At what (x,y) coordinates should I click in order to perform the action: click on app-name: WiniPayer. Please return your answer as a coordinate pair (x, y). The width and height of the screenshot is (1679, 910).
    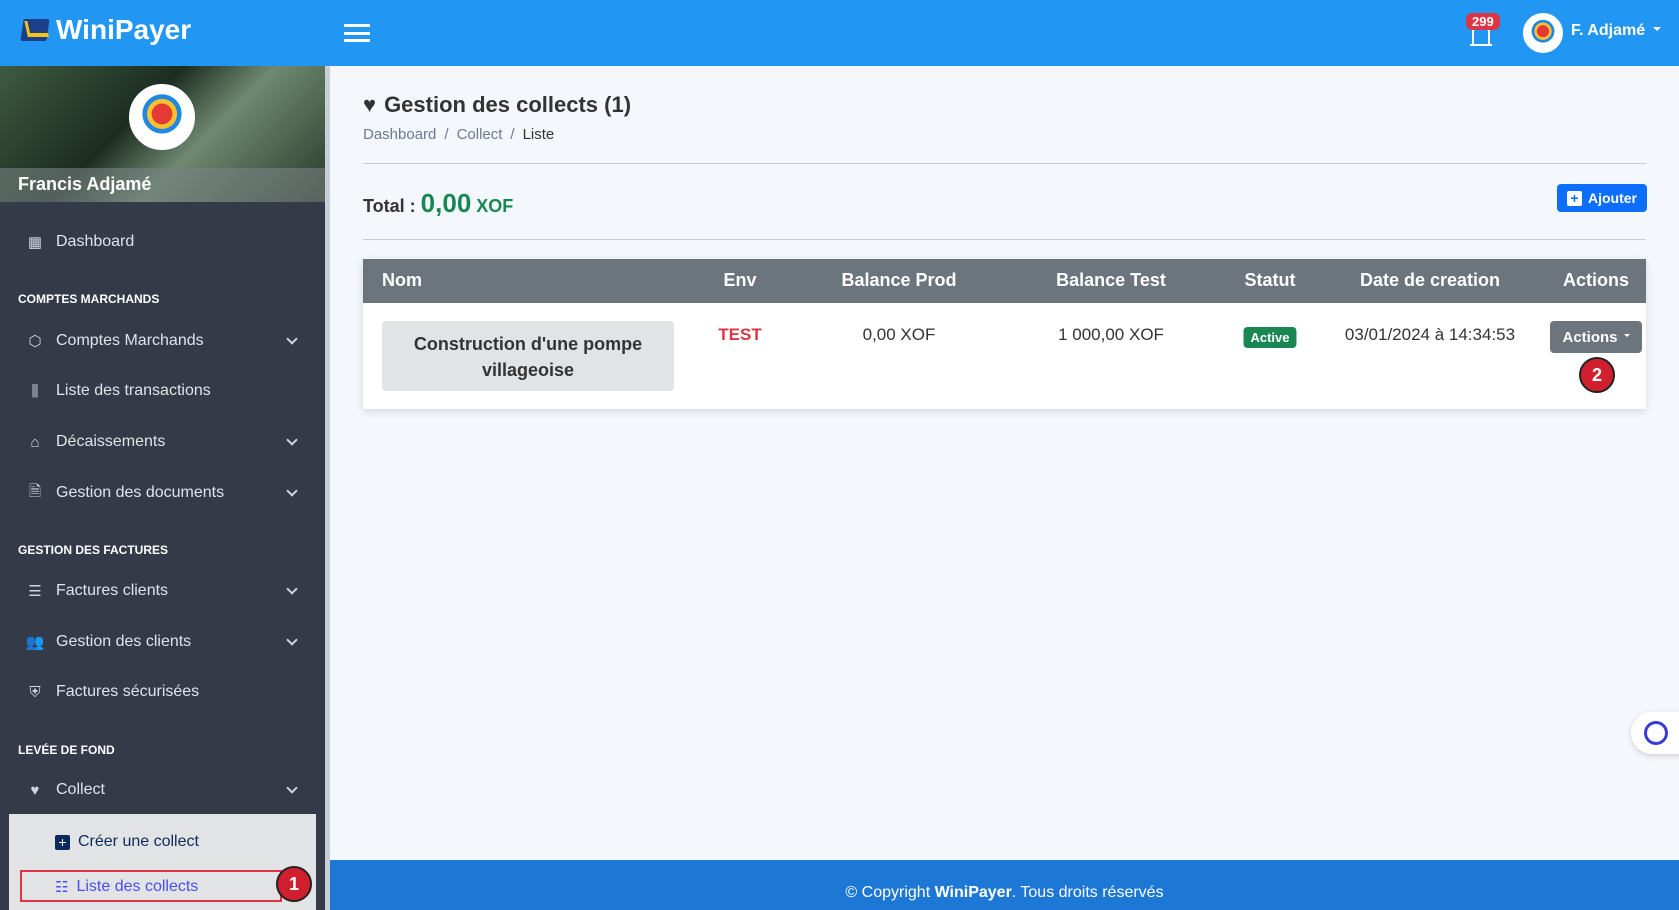
    Looking at the image, I should click on (124, 29).